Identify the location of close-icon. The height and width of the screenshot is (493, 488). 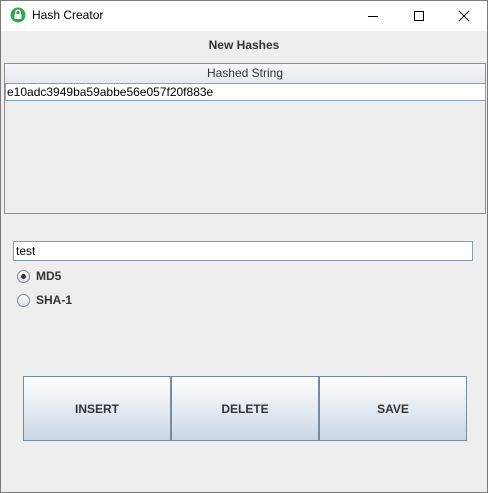
(464, 16).